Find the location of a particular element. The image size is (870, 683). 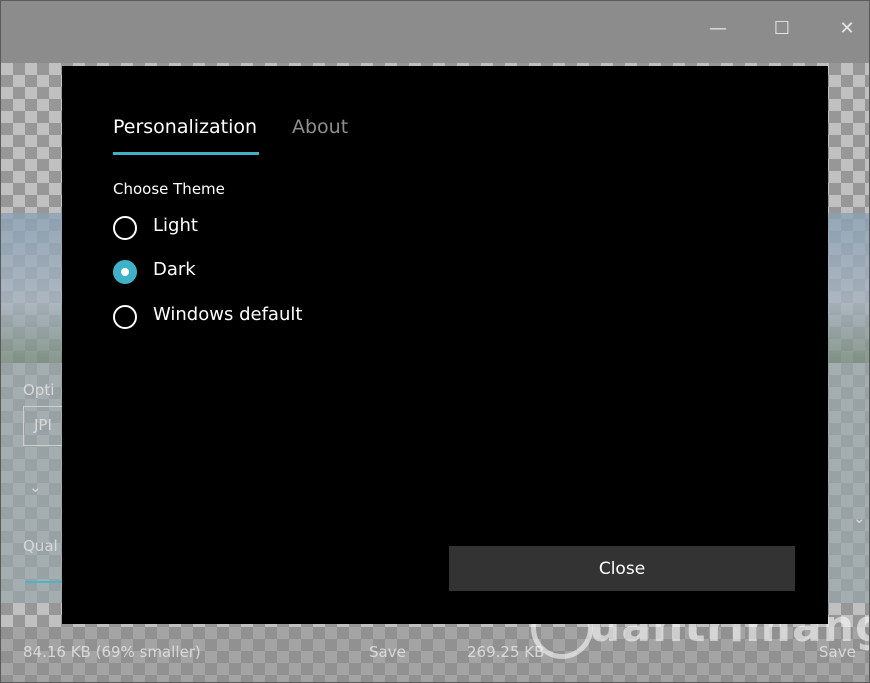

options-label: Opti is located at coordinates (39, 390).